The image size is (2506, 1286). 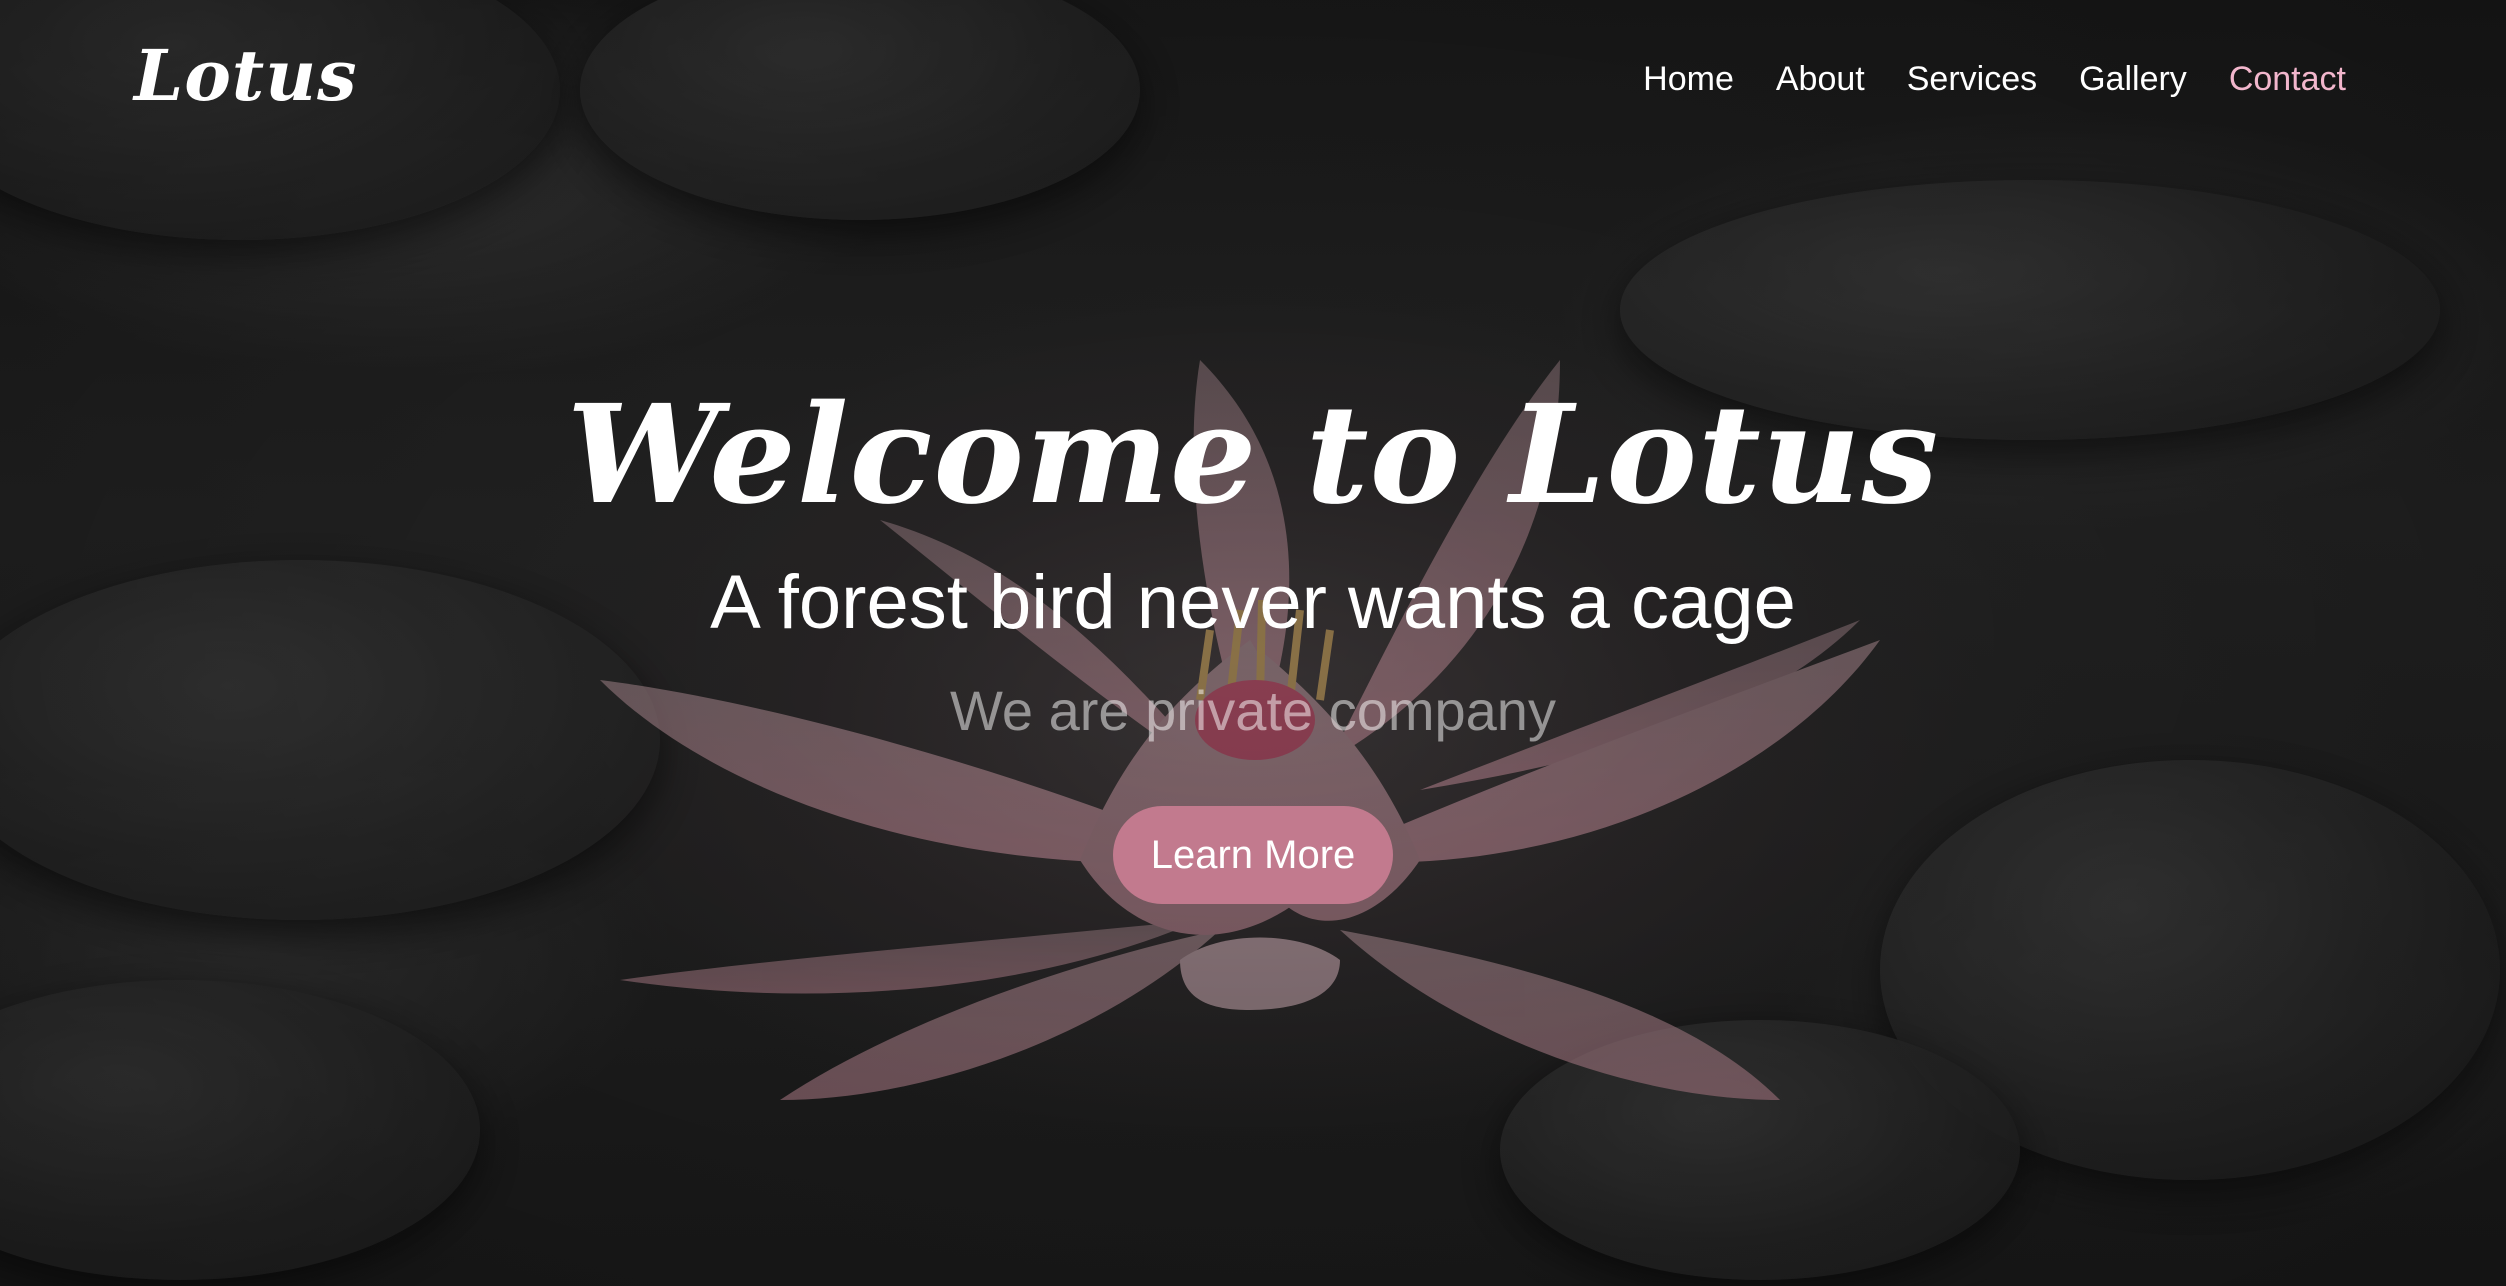 What do you see at coordinates (1253, 455) in the screenshot?
I see `hero-title: Welcome to Lotus` at bounding box center [1253, 455].